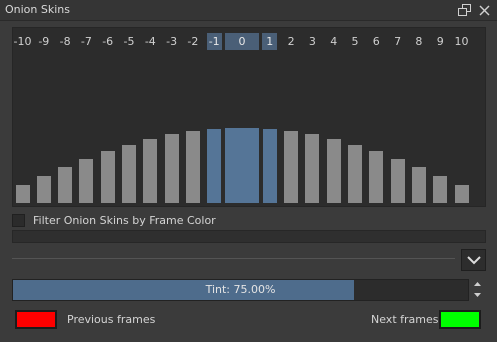 The width and height of the screenshot is (497, 342). What do you see at coordinates (111, 319) in the screenshot?
I see `previous-frames-label: Previous frames` at bounding box center [111, 319].